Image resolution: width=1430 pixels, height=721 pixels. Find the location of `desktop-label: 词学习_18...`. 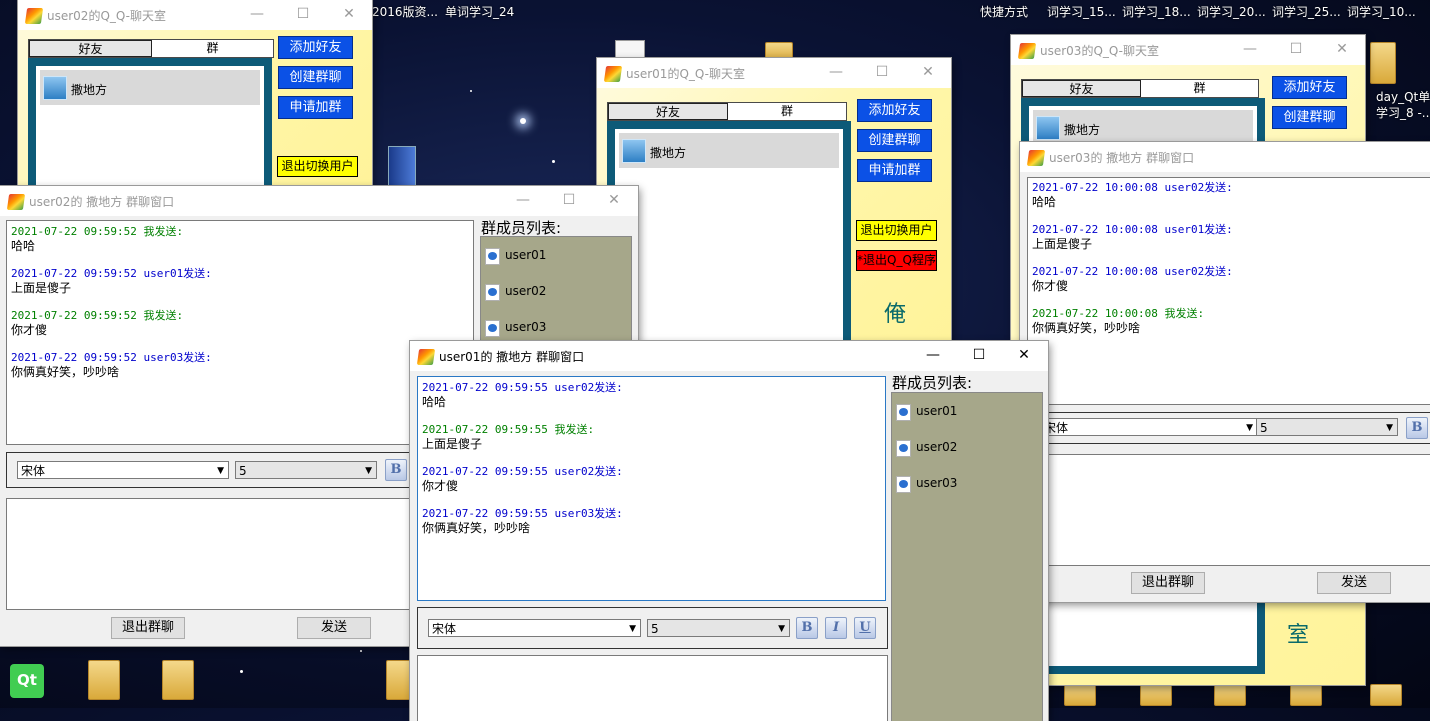

desktop-label: 词学习_18... is located at coordinates (1156, 11).